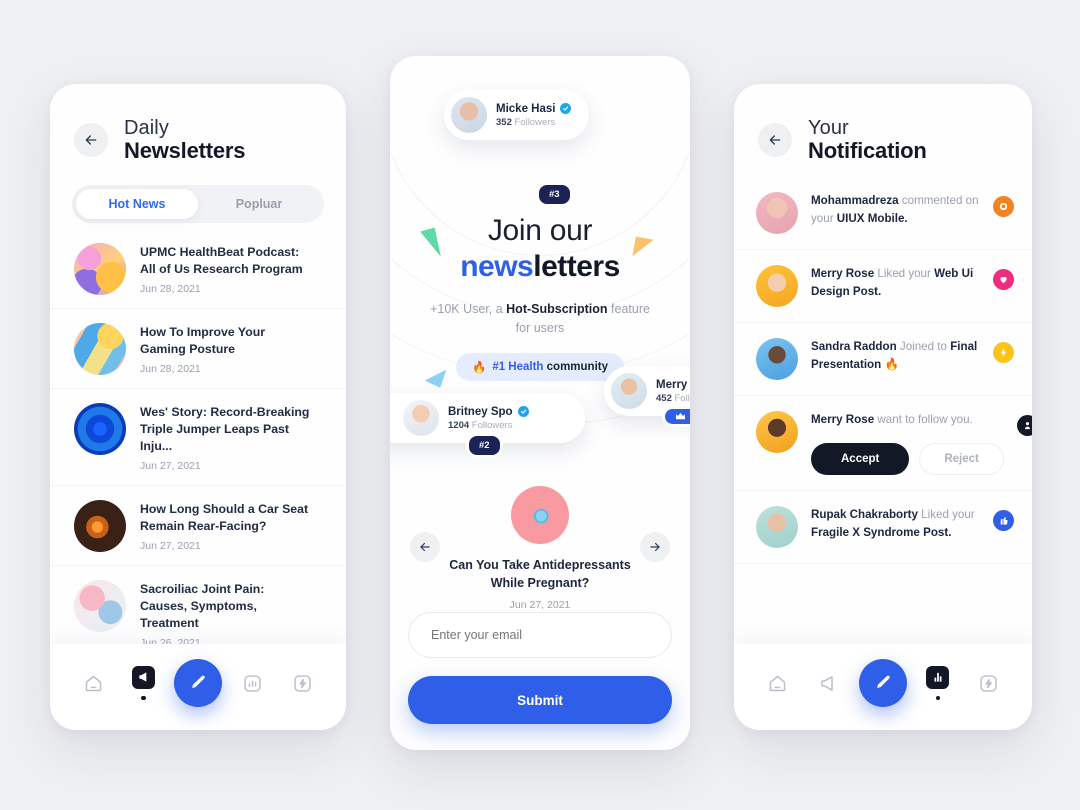 Image resolution: width=1080 pixels, height=810 pixels. What do you see at coordinates (526, 108) in the screenshot?
I see `user-name: Micke Hasi` at bounding box center [526, 108].